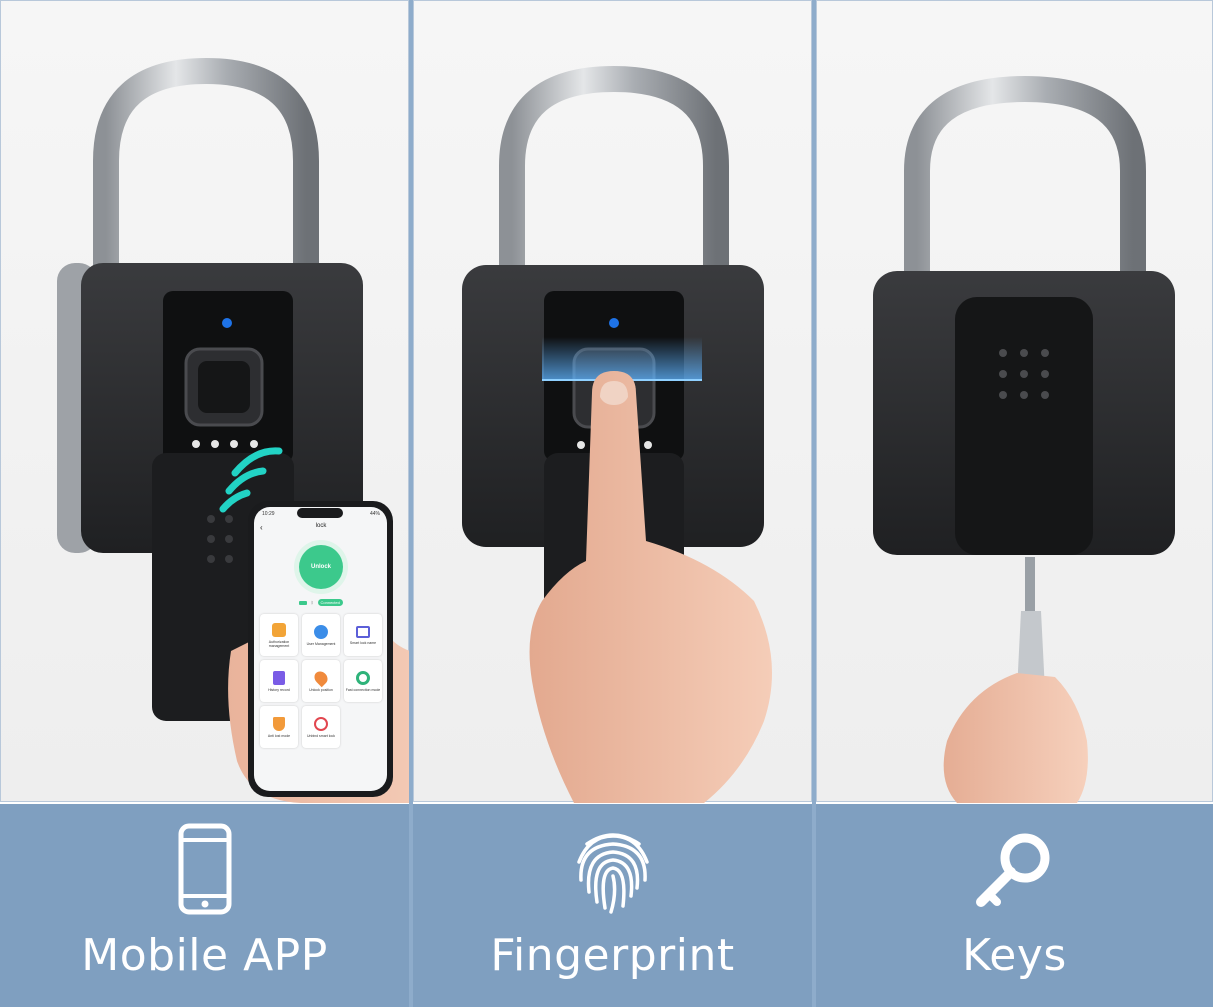 The height and width of the screenshot is (1007, 1213). I want to click on history-icon, so click(279, 677).